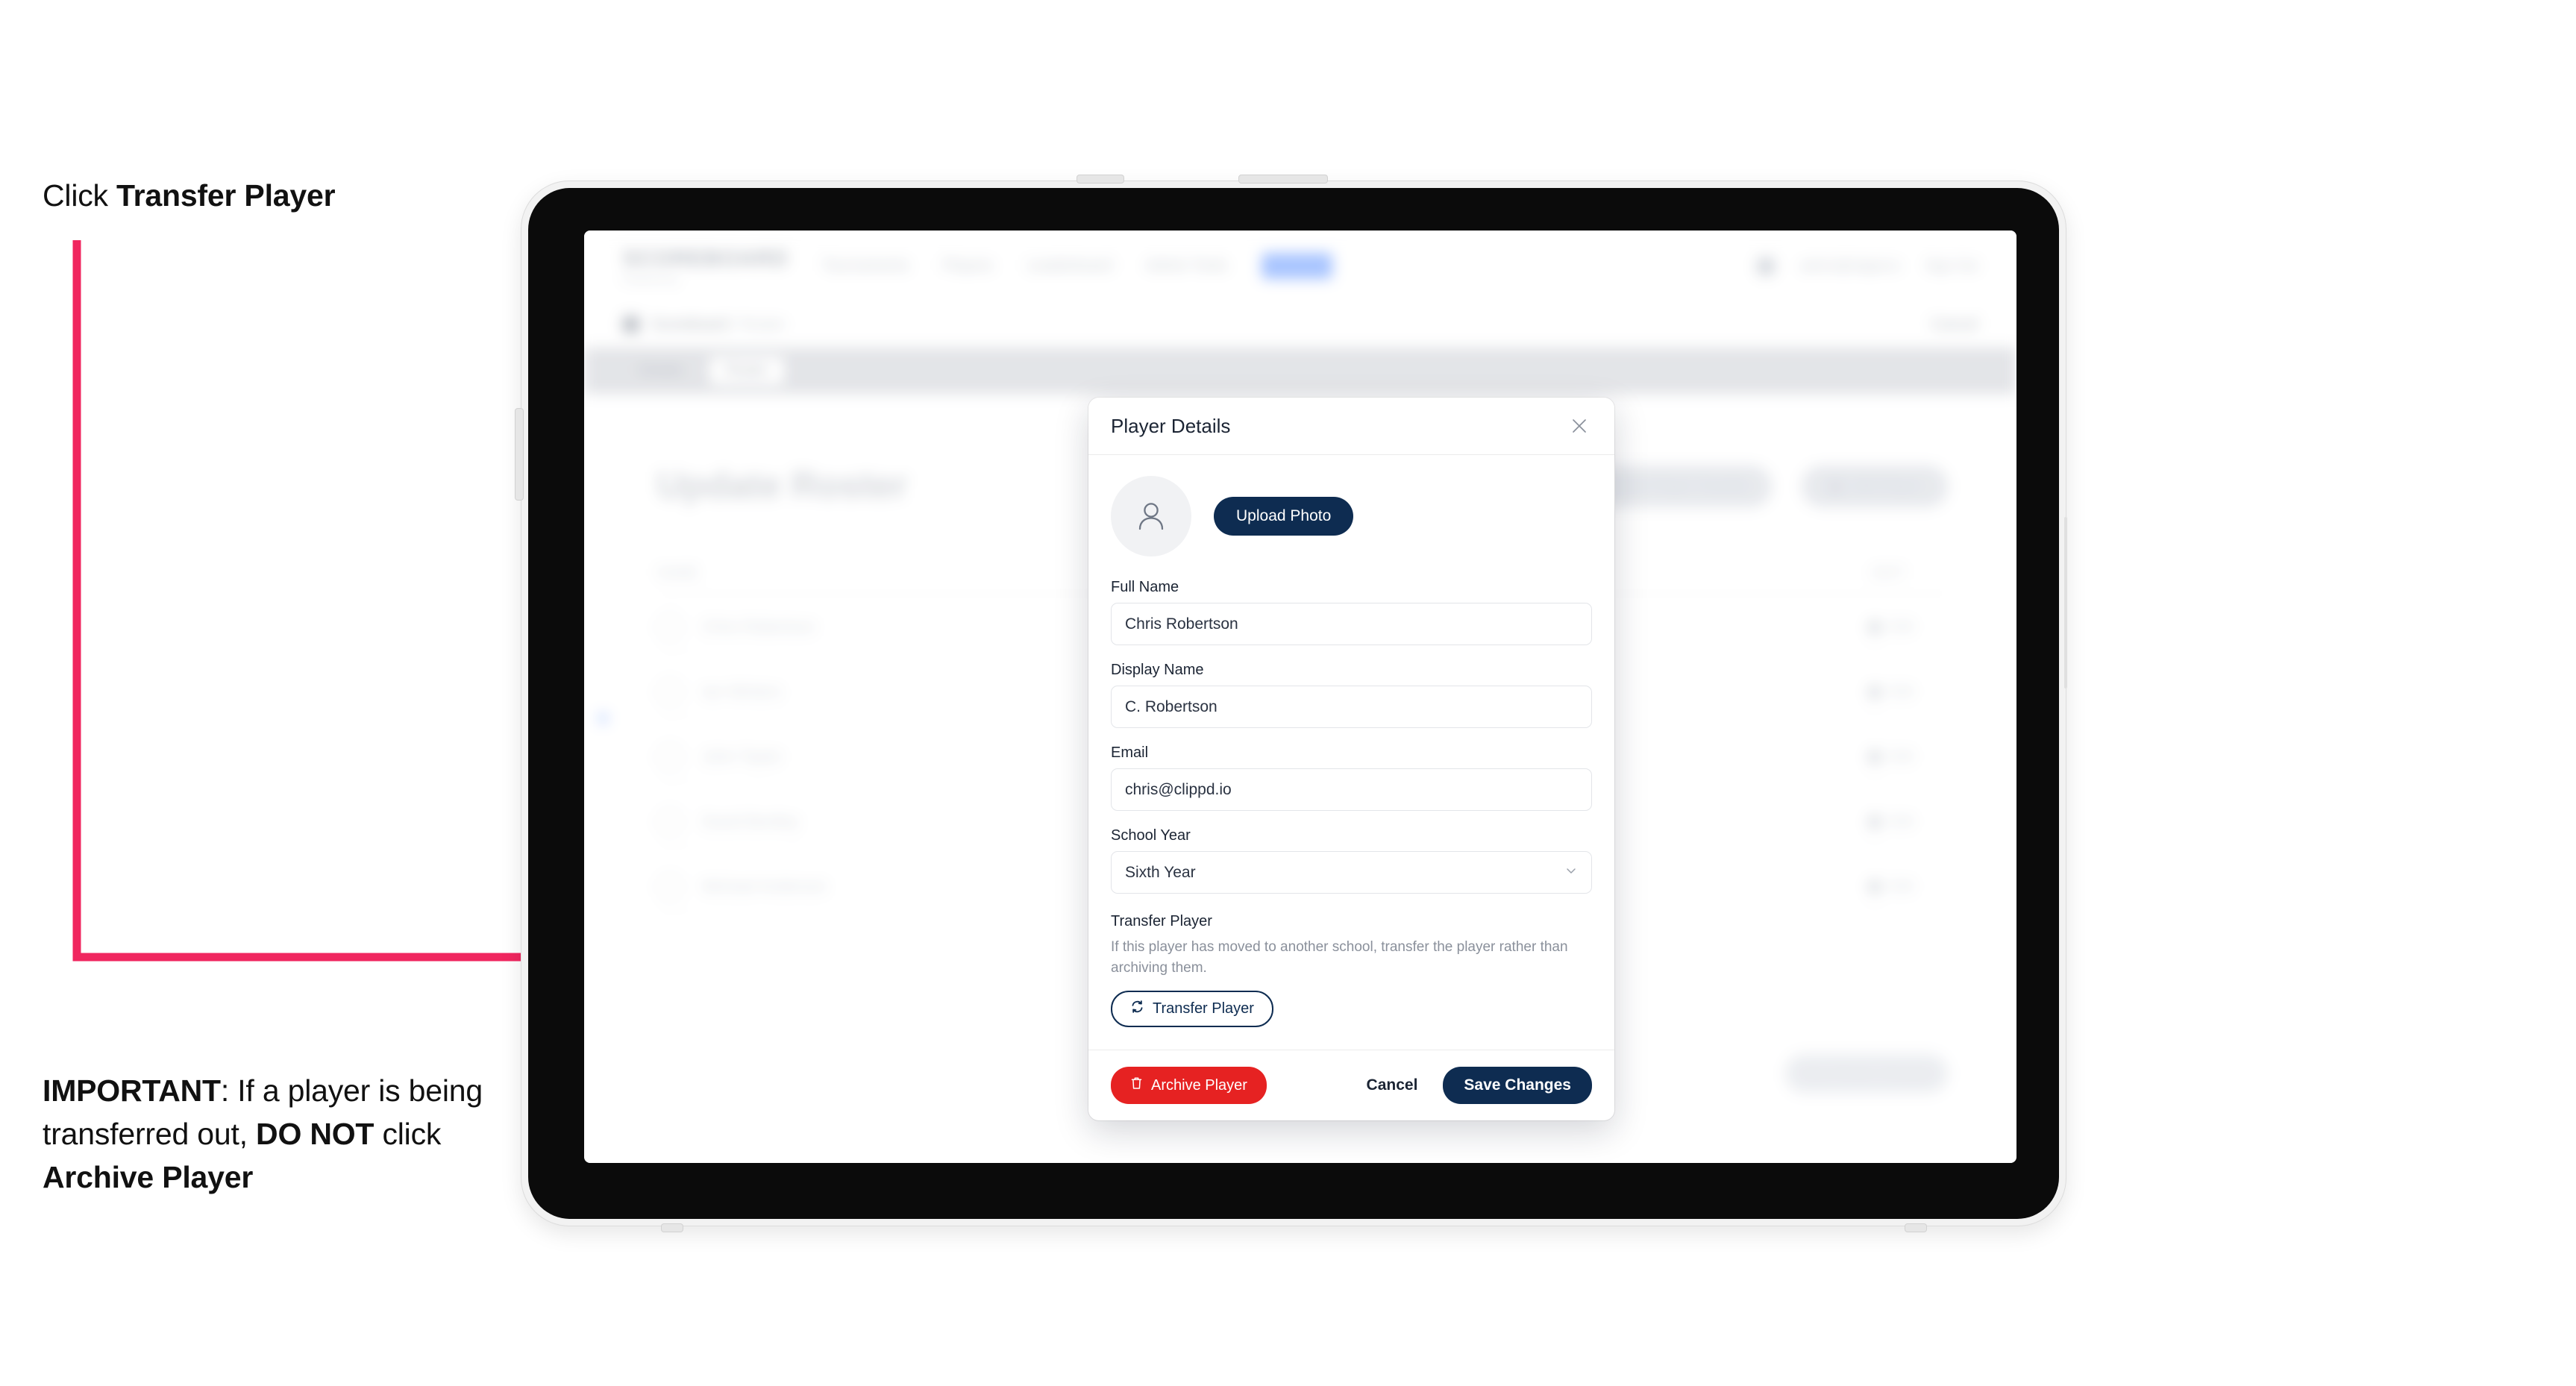 Image resolution: width=2576 pixels, height=1386 pixels. Describe the element at coordinates (1284, 516) in the screenshot. I see `upload-photo-button: Upload Photo` at that location.